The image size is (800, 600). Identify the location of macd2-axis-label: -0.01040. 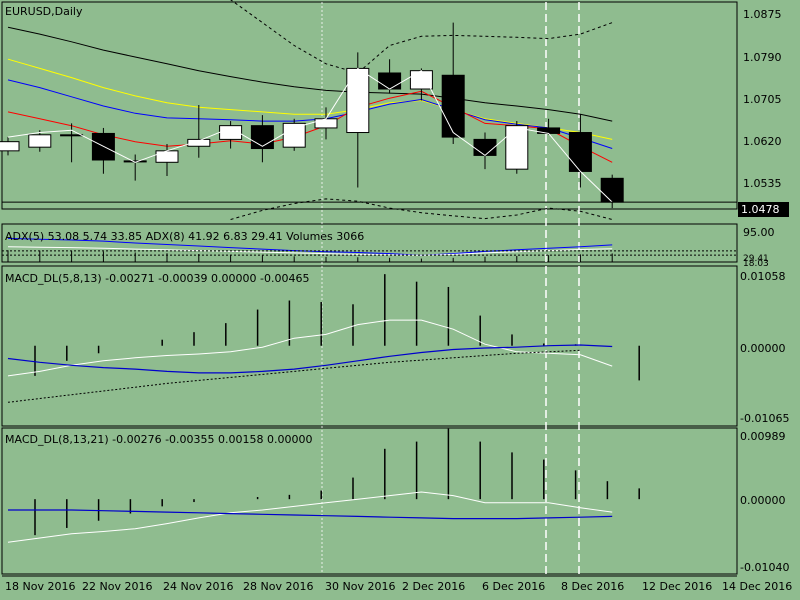
(765, 567).